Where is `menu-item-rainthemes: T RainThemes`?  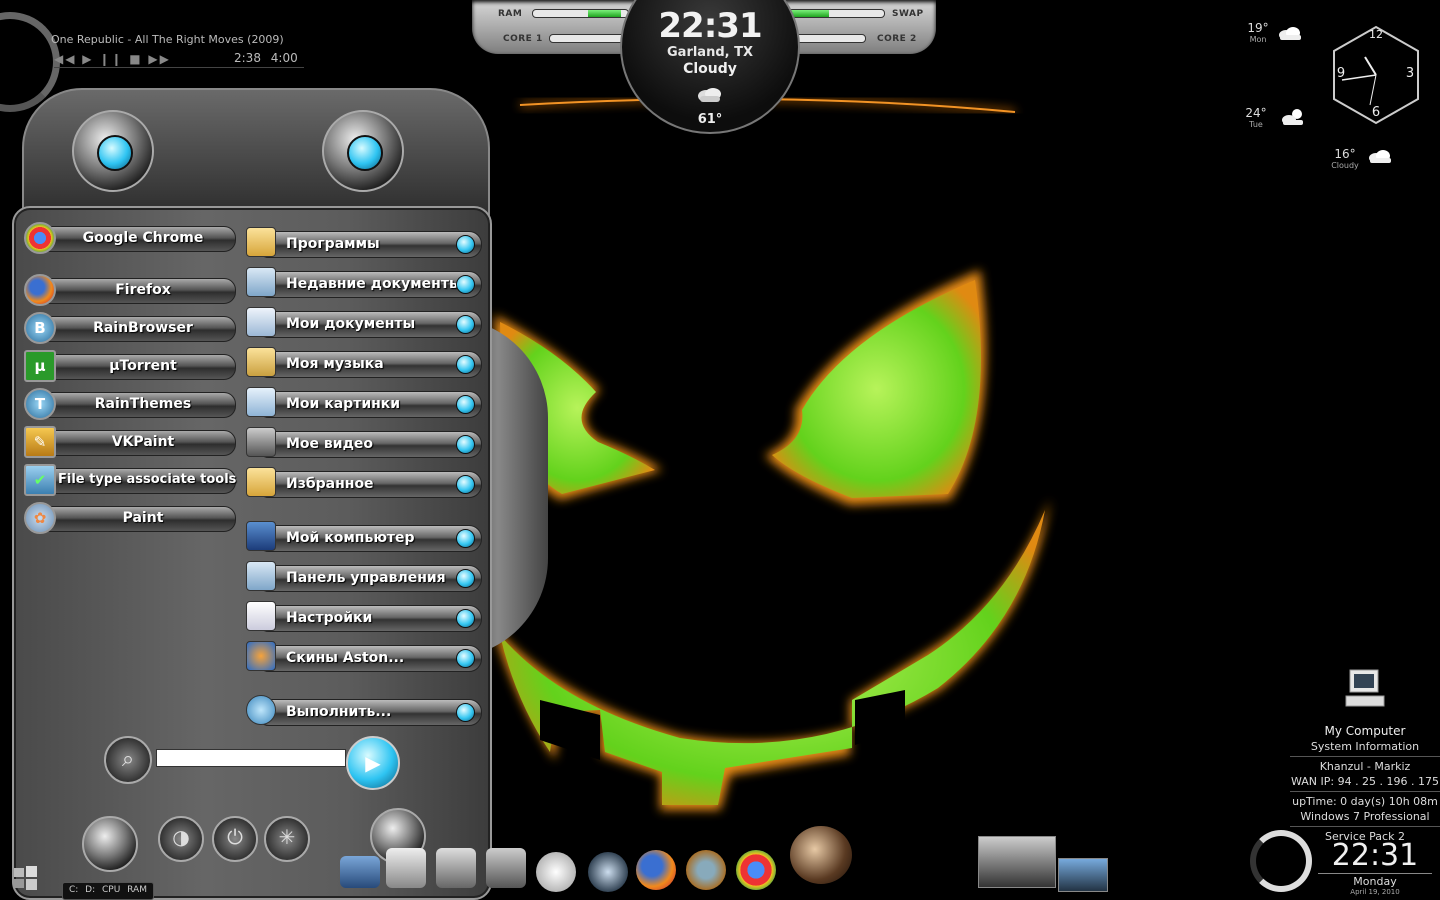 menu-item-rainthemes: T RainThemes is located at coordinates (130, 404).